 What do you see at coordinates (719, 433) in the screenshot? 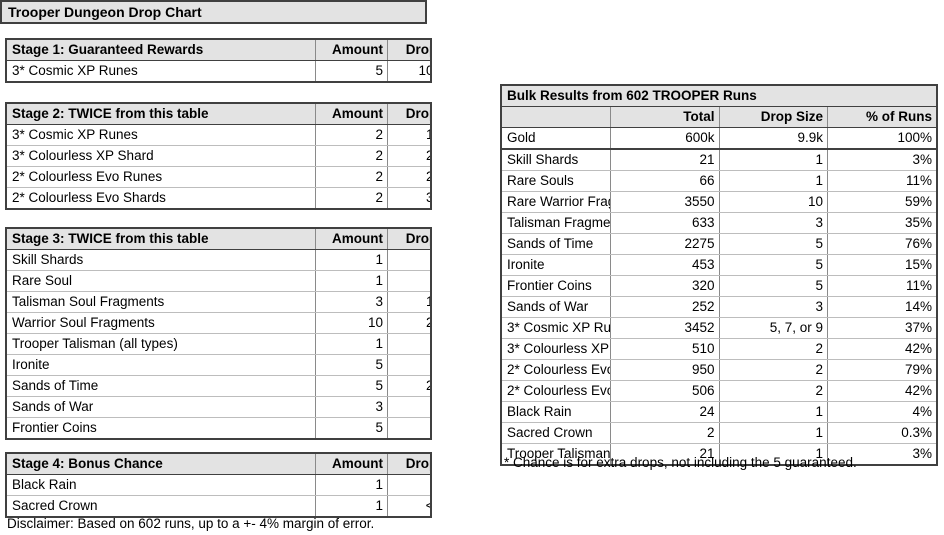
I see `table-row: Sacred Crown 2 1 0.3%` at bounding box center [719, 433].